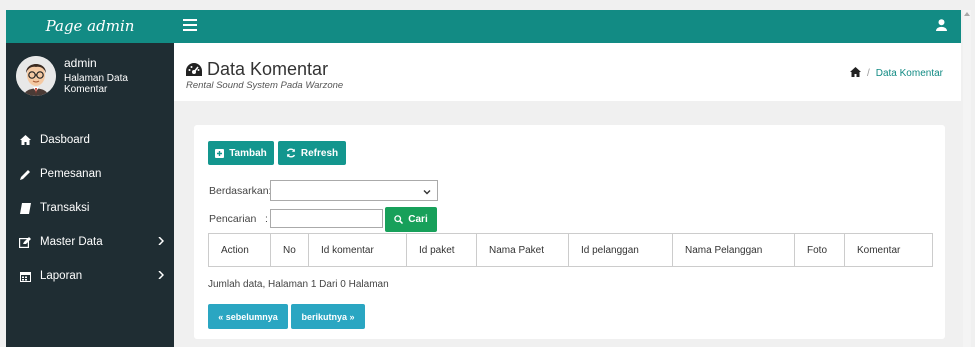 This screenshot has width=975, height=347. What do you see at coordinates (326, 218) in the screenshot?
I see `search-input` at bounding box center [326, 218].